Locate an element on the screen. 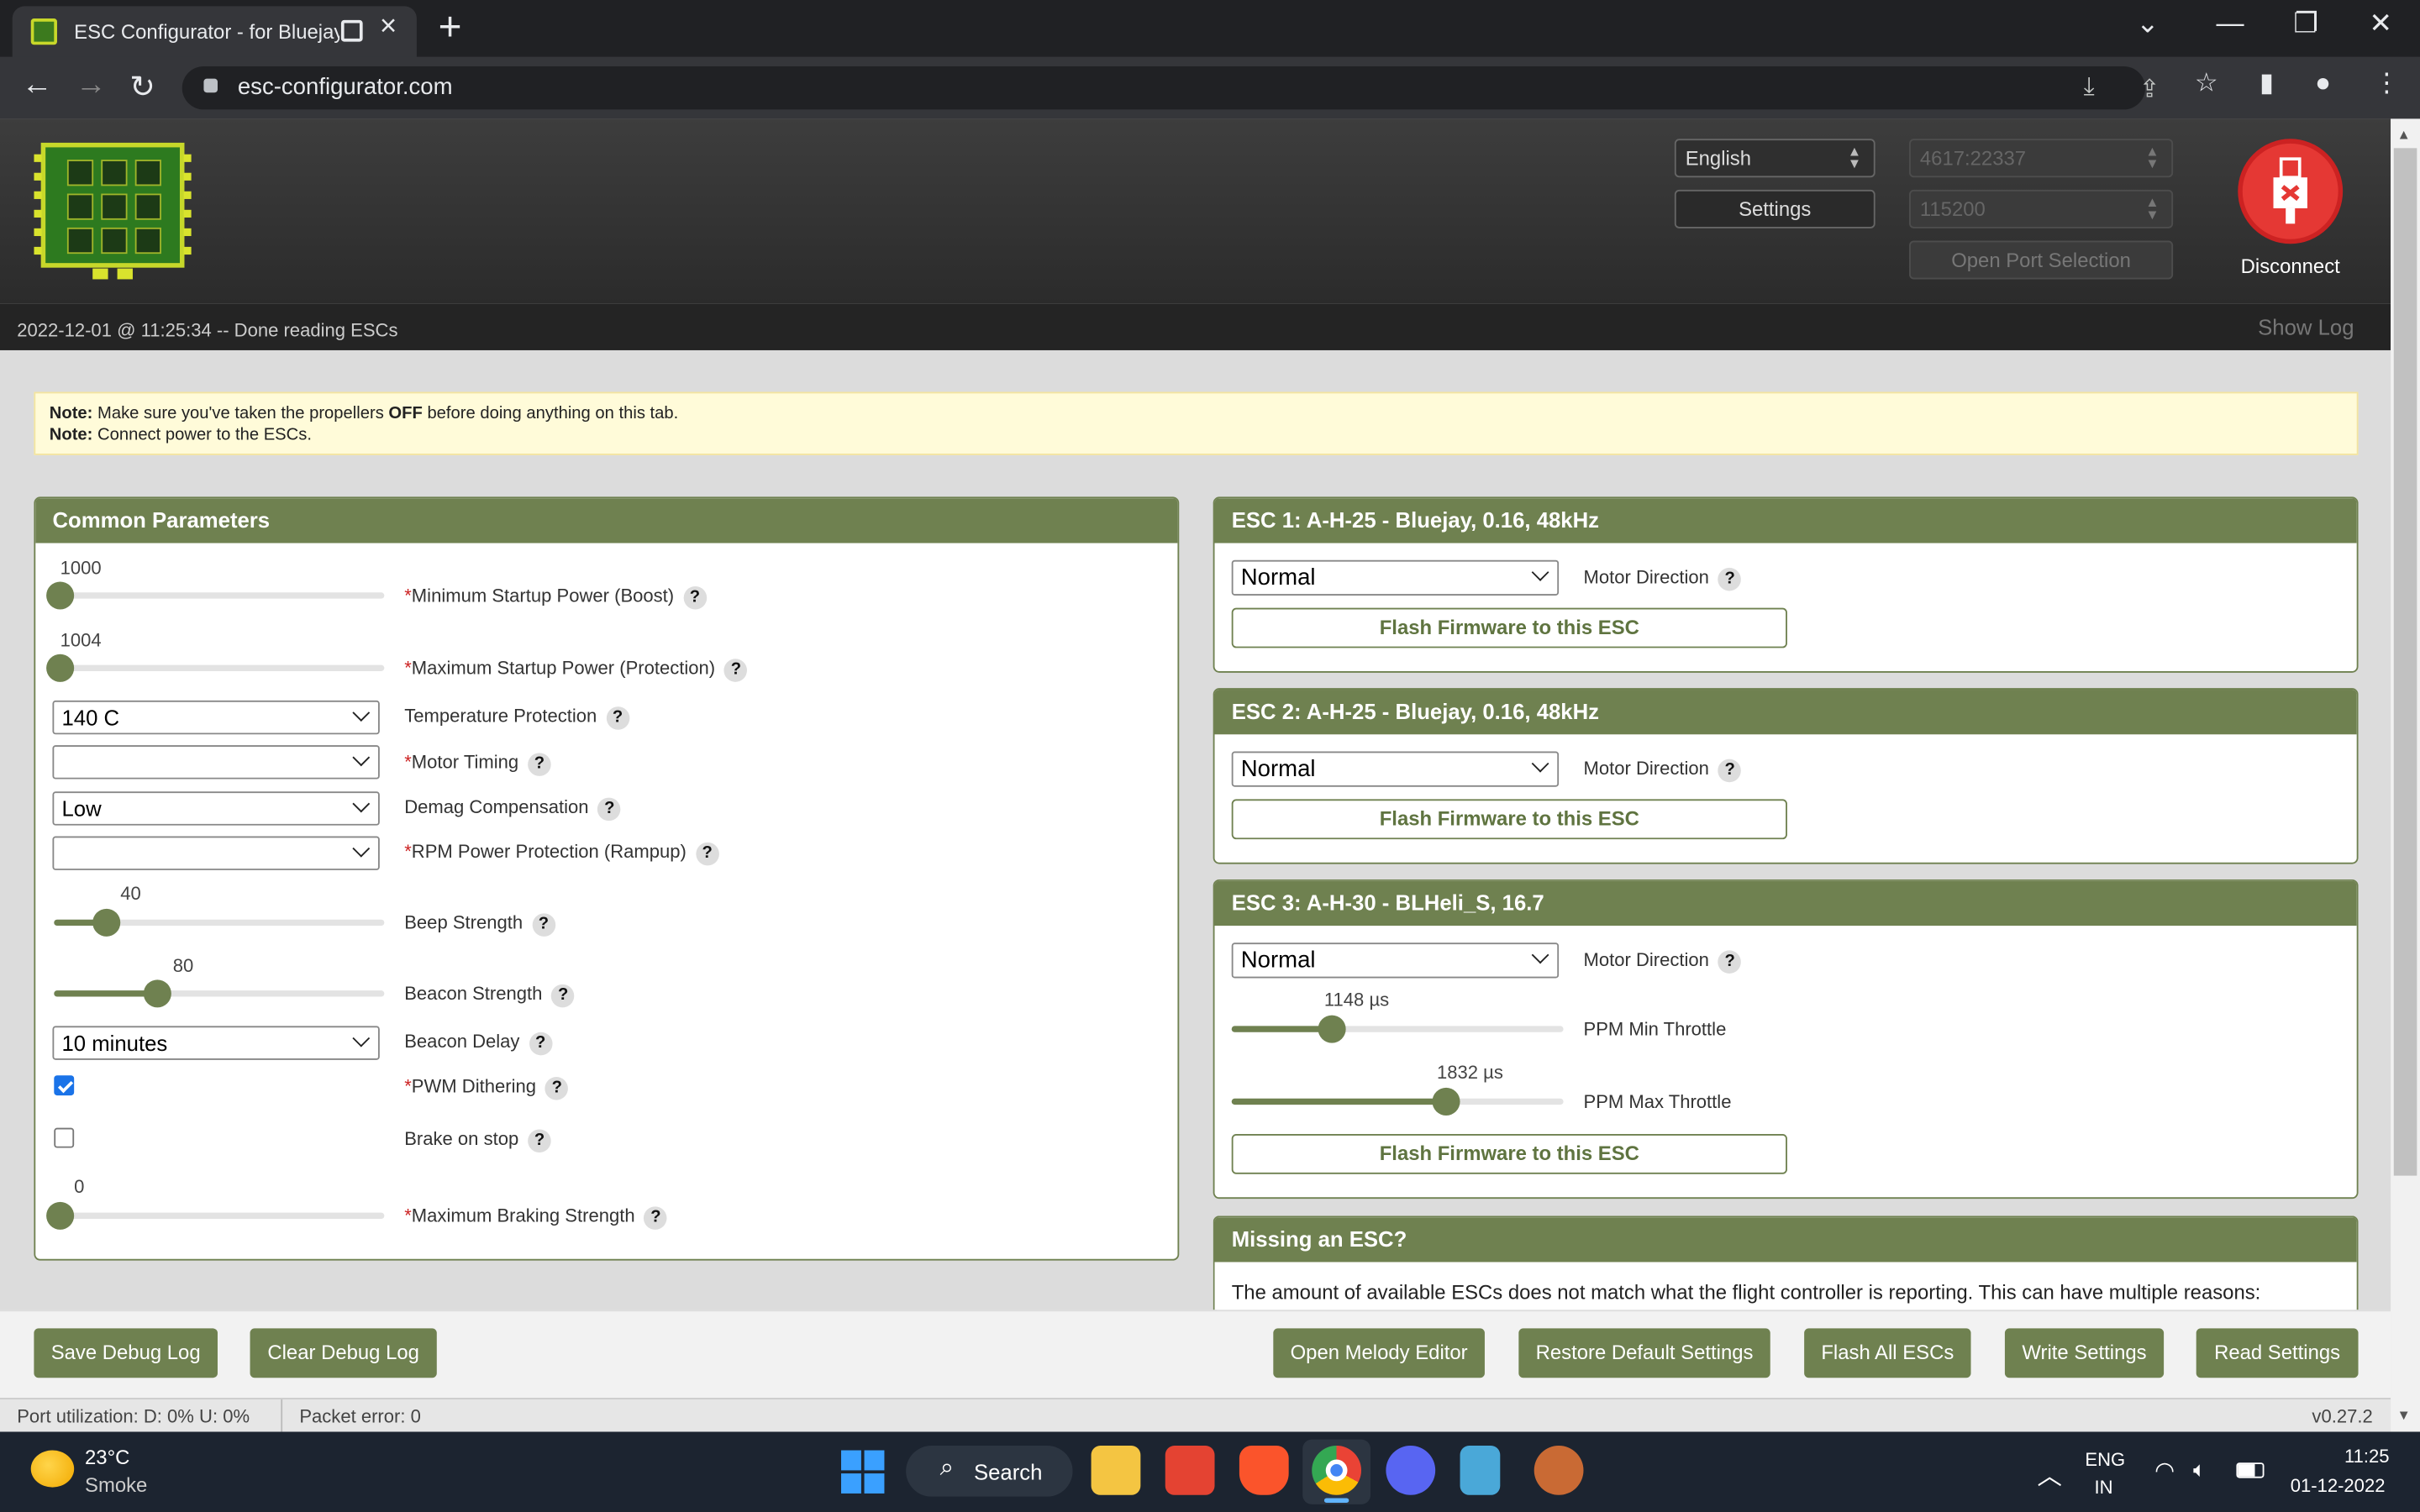 This screenshot has height=1512, width=2420. disconnect-button is located at coordinates (2291, 191).